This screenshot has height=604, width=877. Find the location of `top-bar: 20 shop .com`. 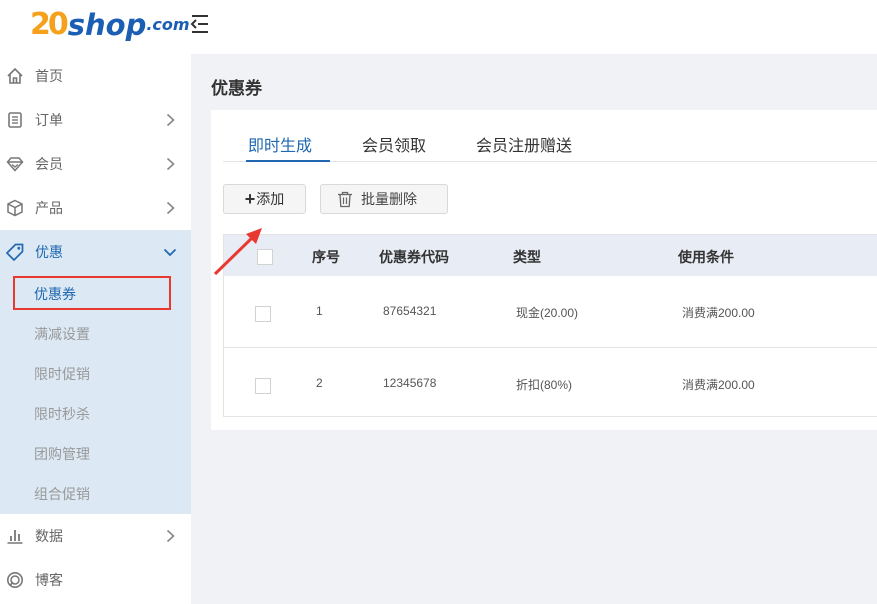

top-bar: 20 shop .com is located at coordinates (438, 27).